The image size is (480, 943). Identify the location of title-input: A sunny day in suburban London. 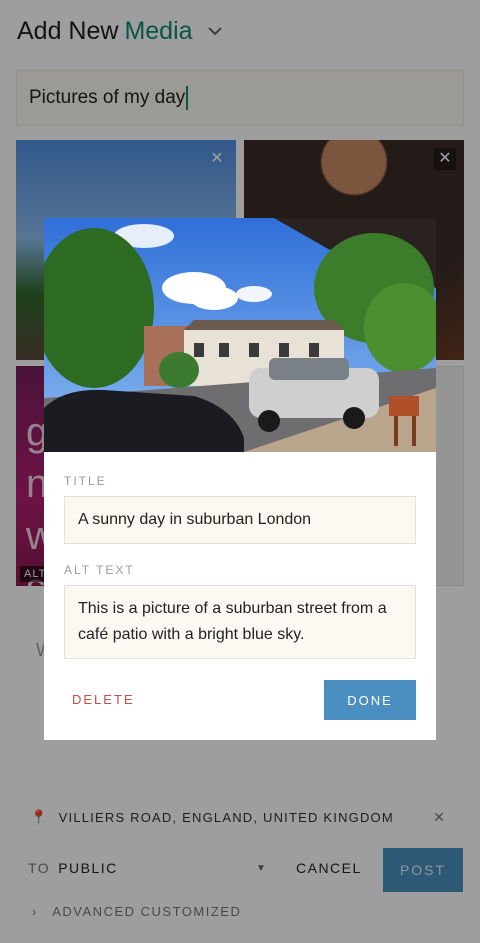
(240, 520).